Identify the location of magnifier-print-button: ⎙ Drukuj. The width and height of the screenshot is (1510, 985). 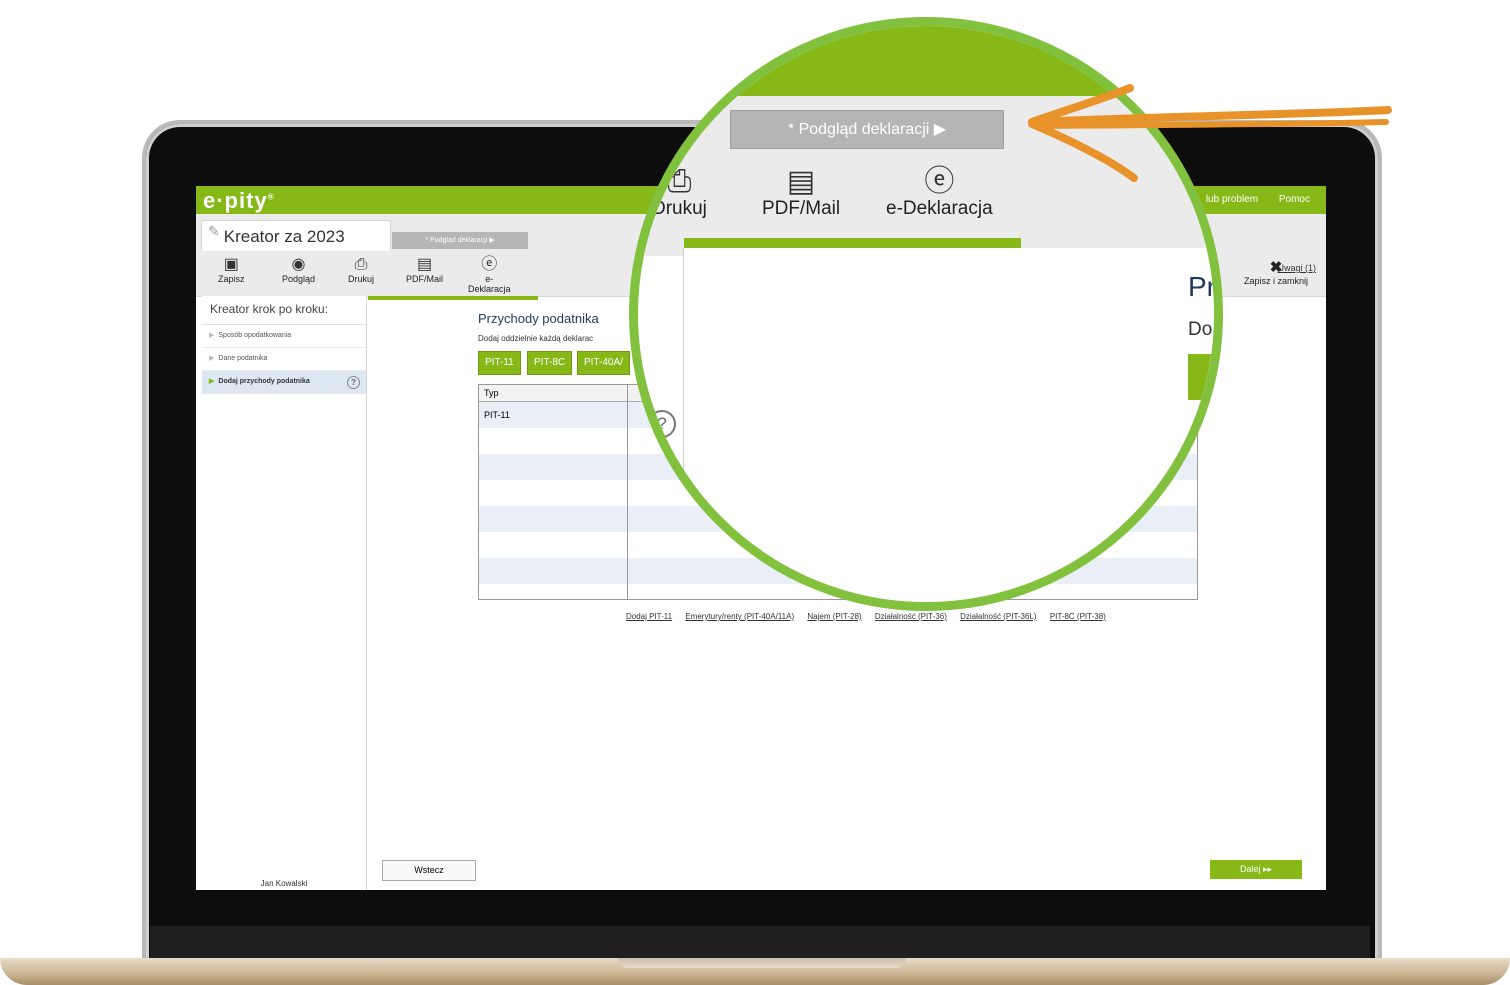
(679, 193).